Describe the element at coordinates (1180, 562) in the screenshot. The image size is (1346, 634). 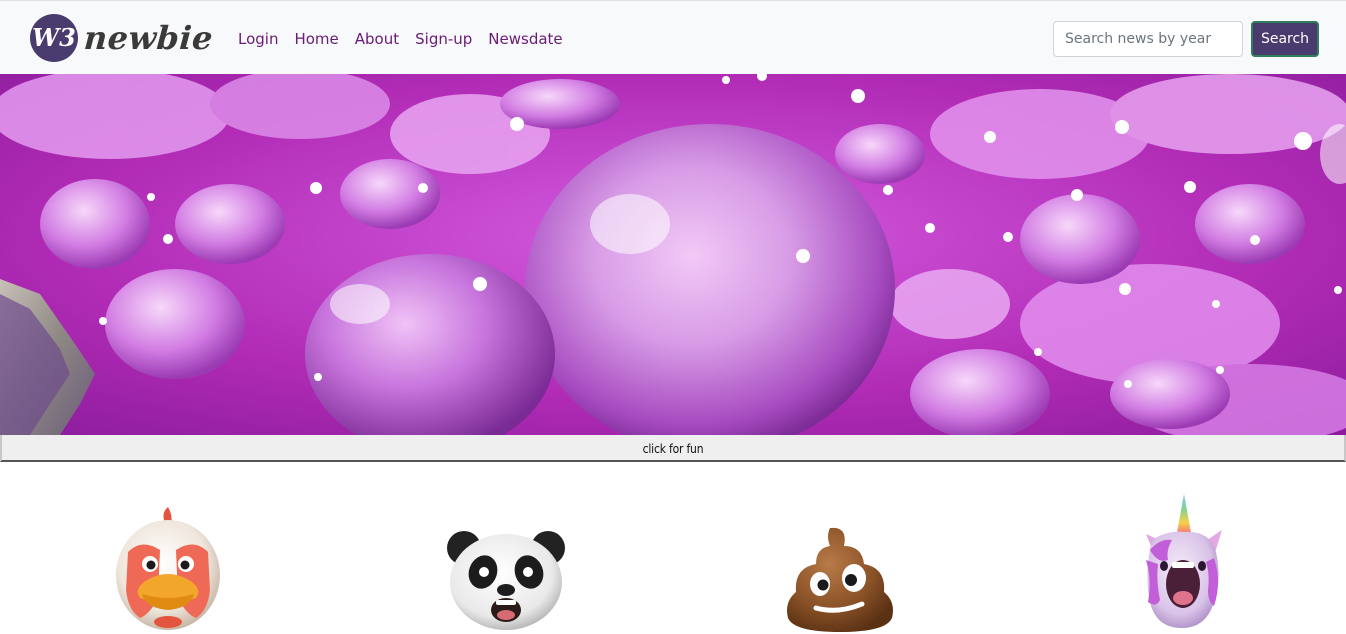
I see `unicorn-memoji-icon` at that location.